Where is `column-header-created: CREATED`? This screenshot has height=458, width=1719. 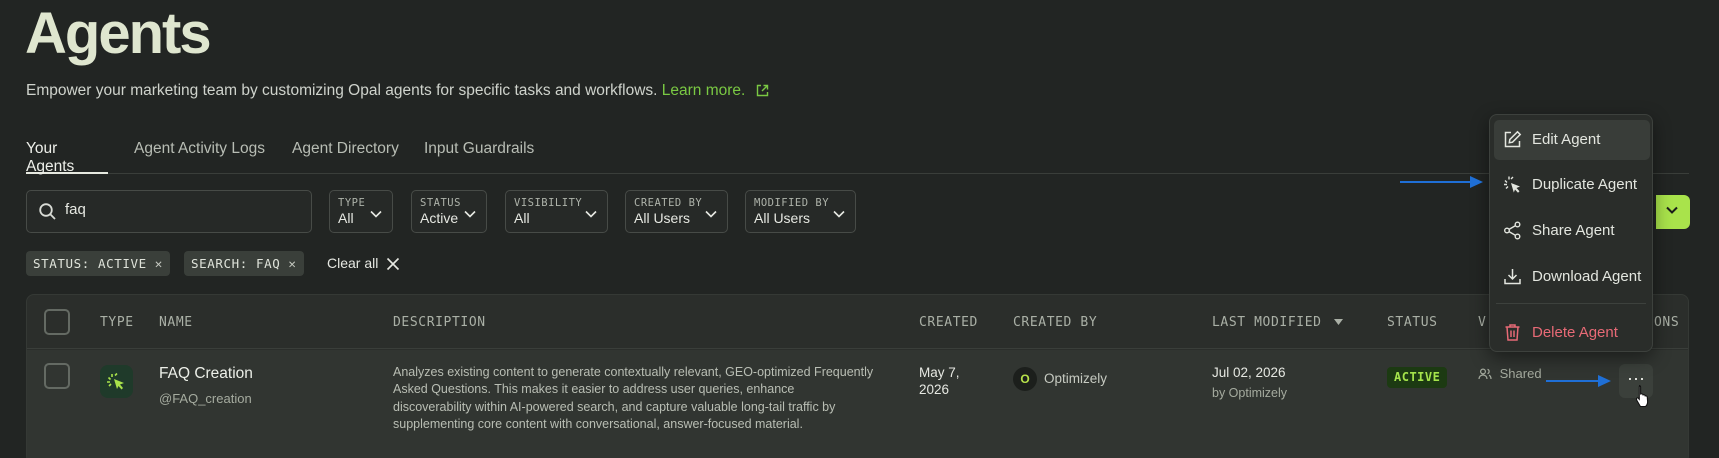 column-header-created: CREATED is located at coordinates (948, 322).